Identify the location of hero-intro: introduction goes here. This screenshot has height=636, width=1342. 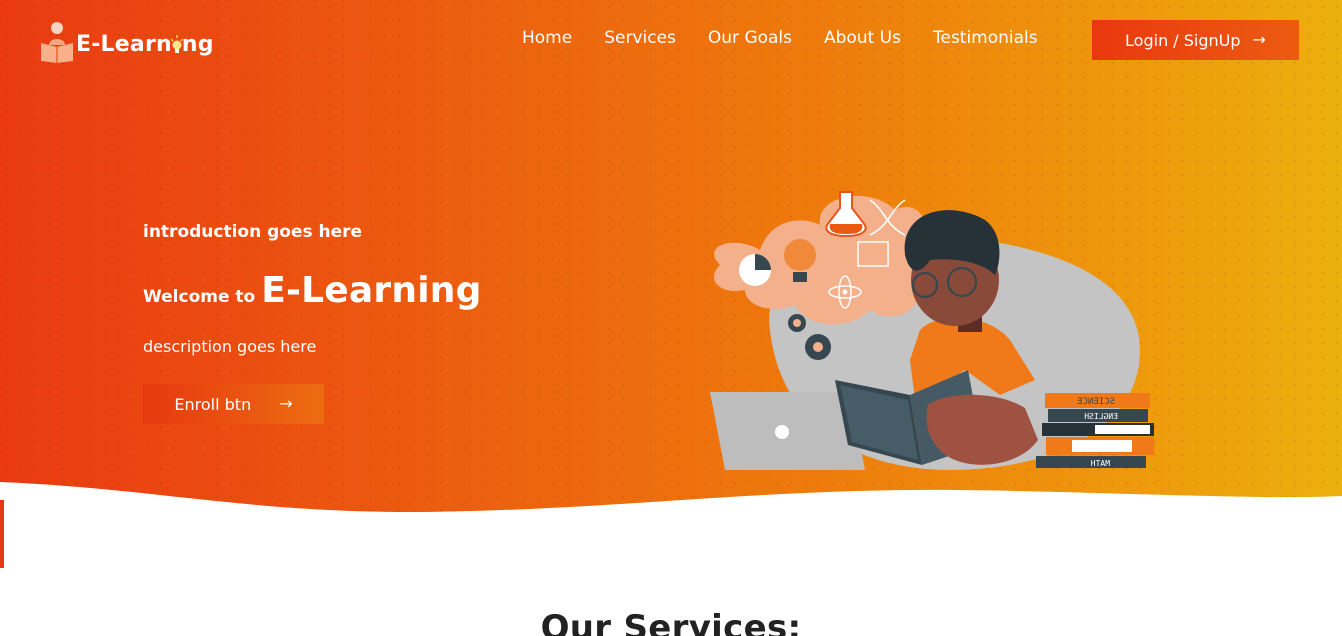
(253, 232).